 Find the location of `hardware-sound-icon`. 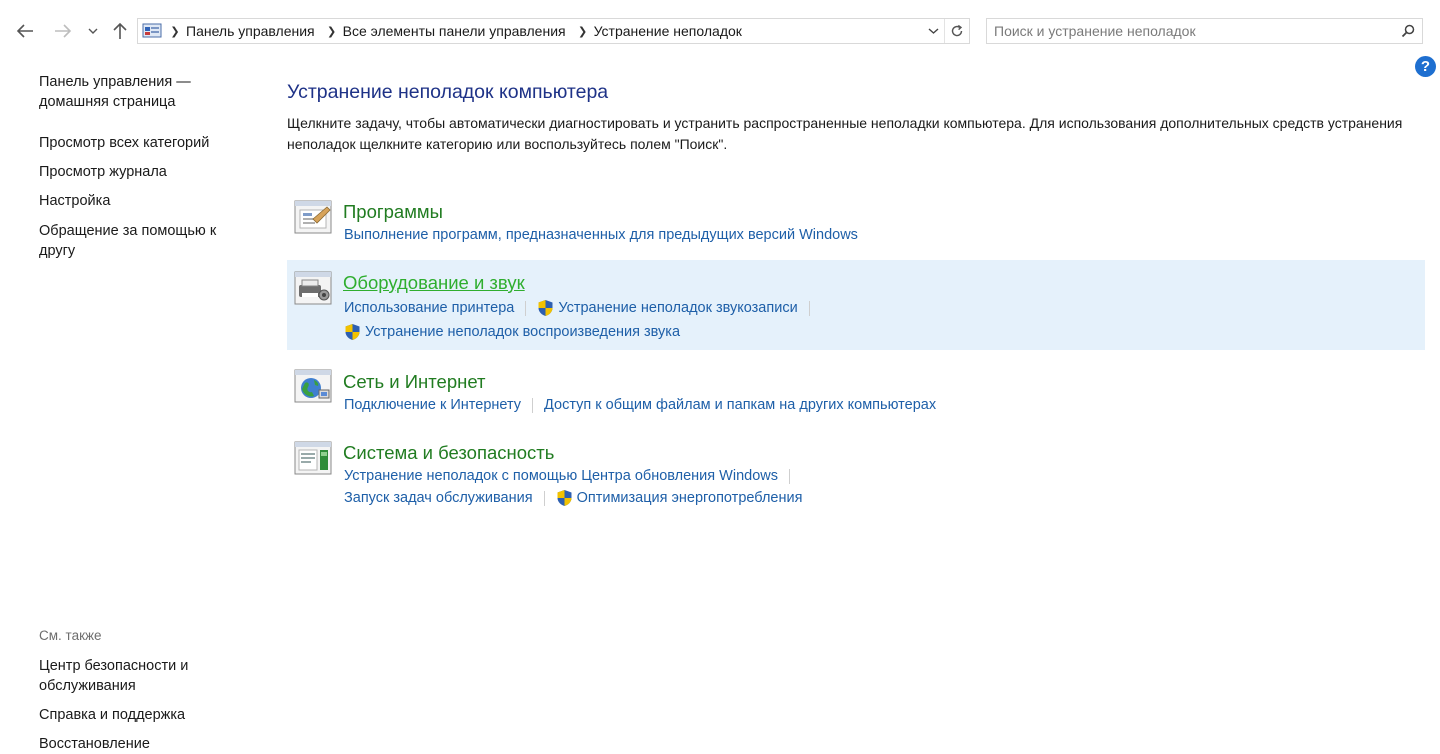

hardware-sound-icon is located at coordinates (313, 288).